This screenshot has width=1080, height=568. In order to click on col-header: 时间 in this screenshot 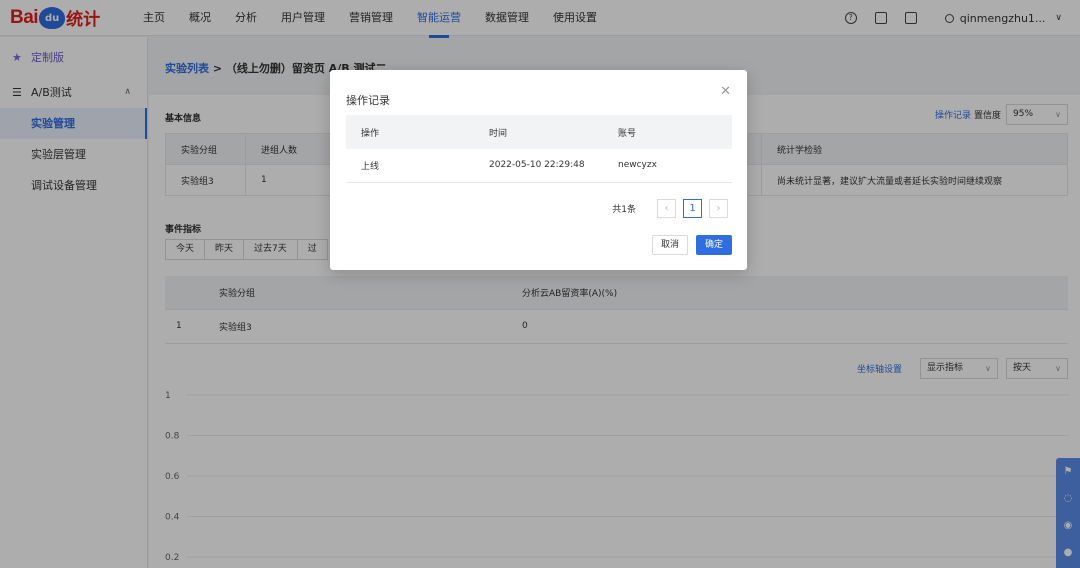, I will do `click(538, 132)`.